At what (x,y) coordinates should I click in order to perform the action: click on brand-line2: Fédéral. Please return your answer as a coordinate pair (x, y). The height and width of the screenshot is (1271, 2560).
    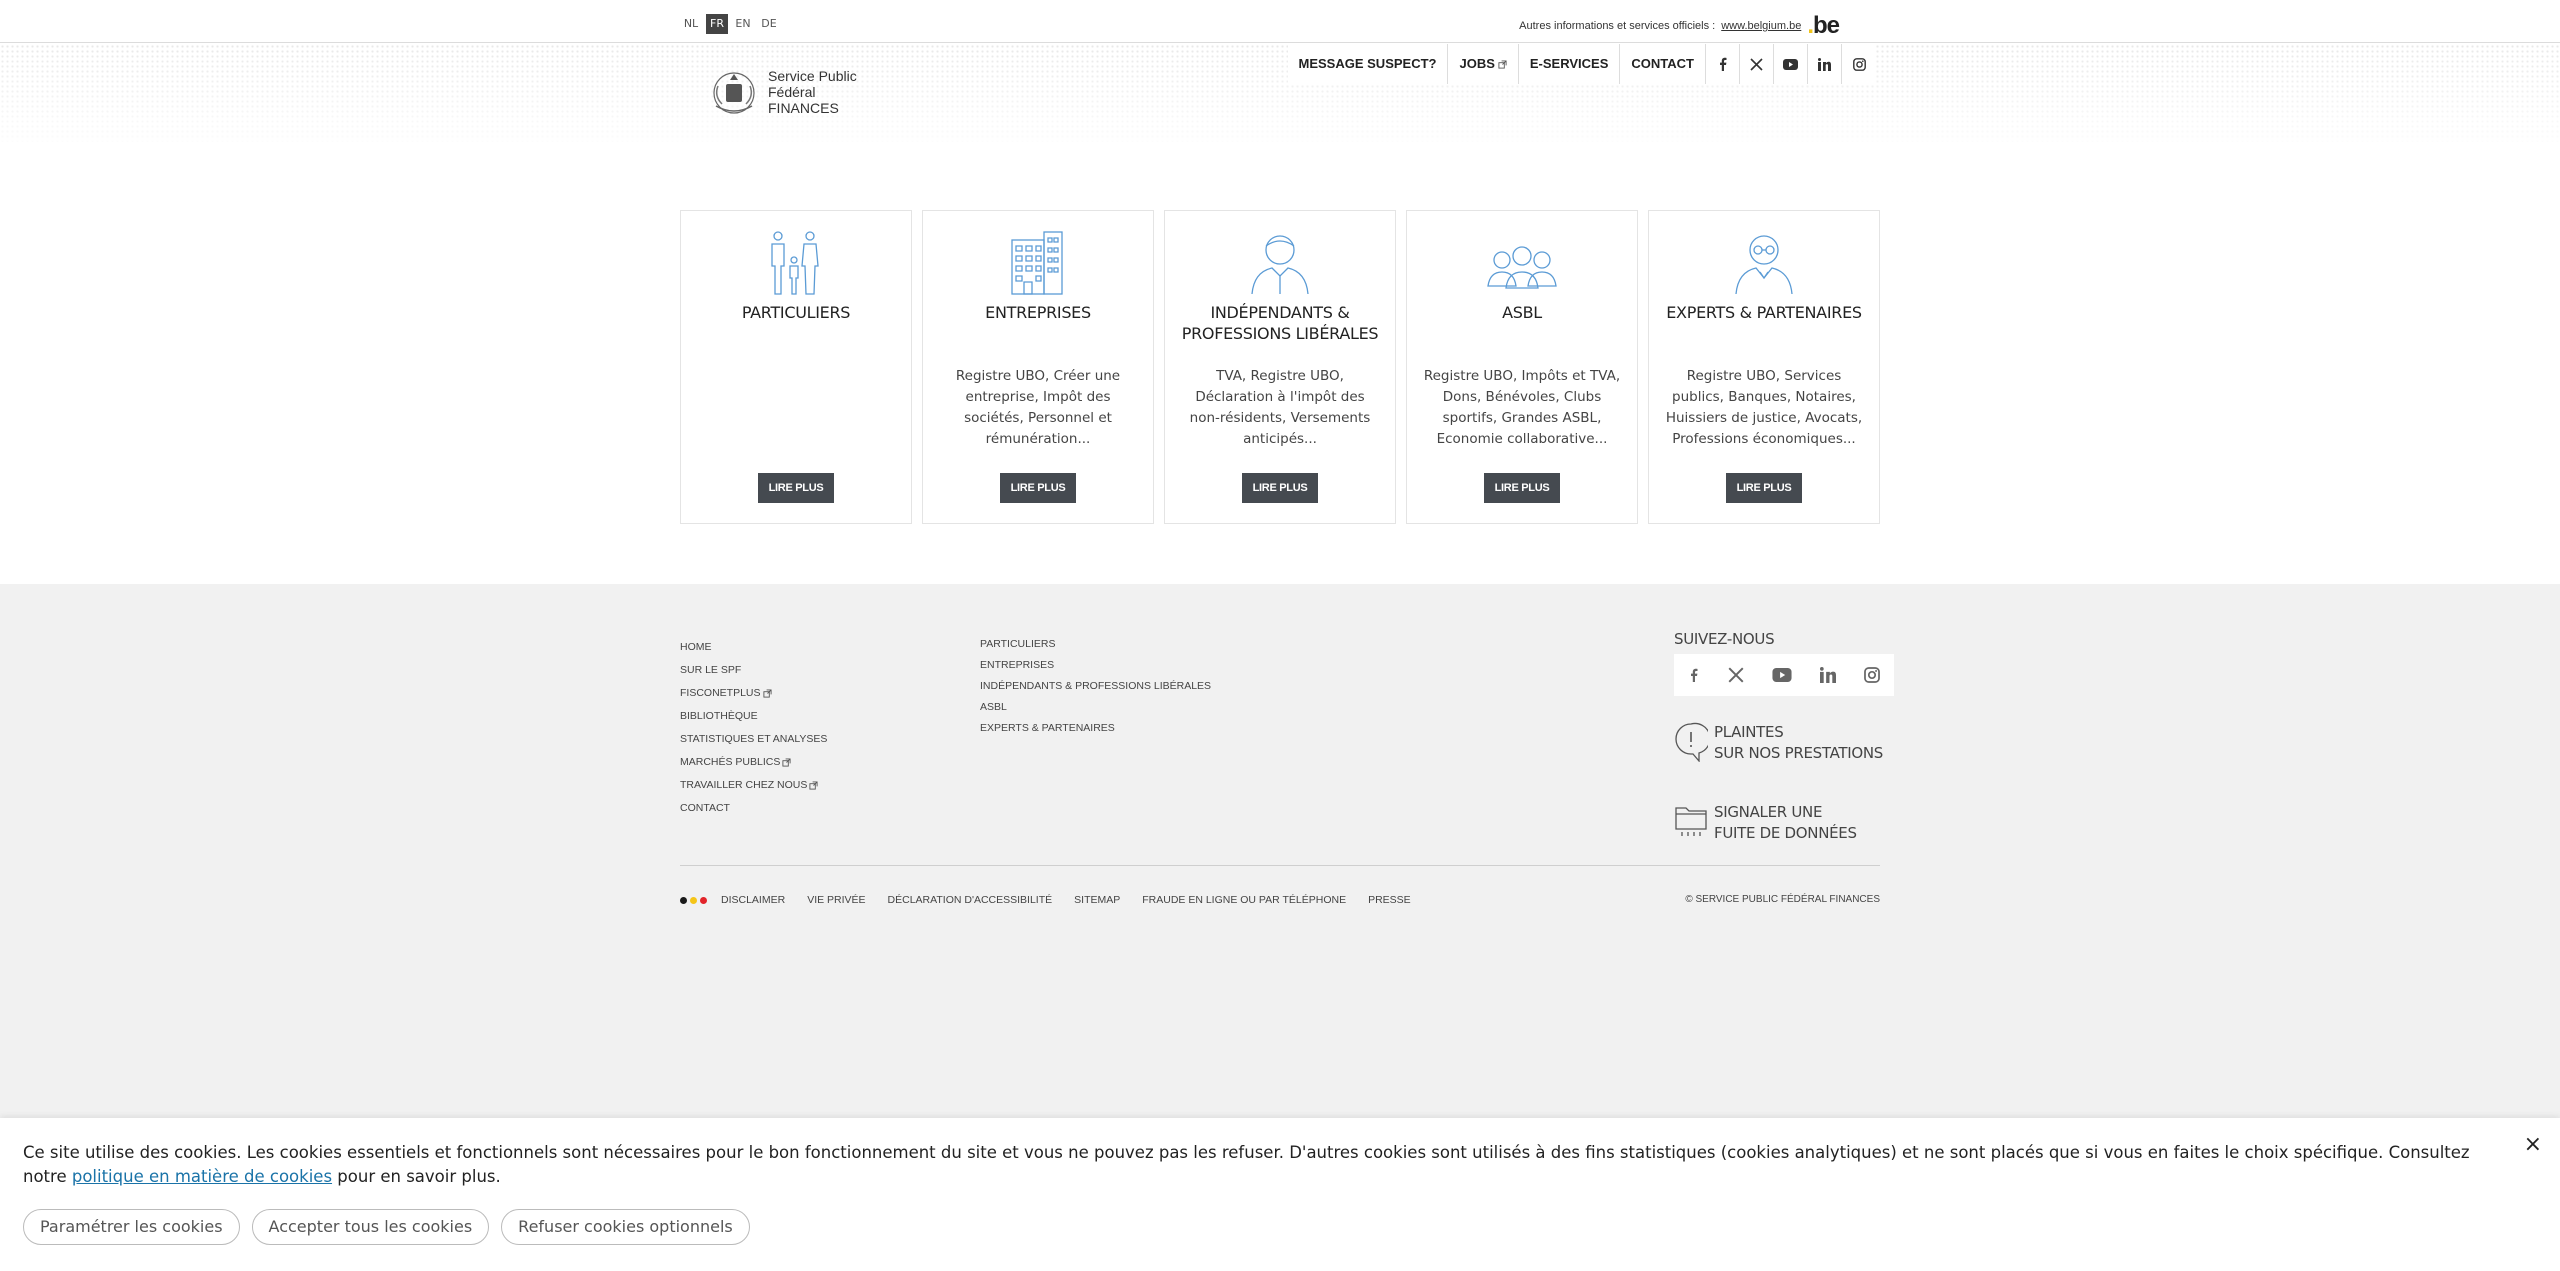
    Looking at the image, I should click on (792, 92).